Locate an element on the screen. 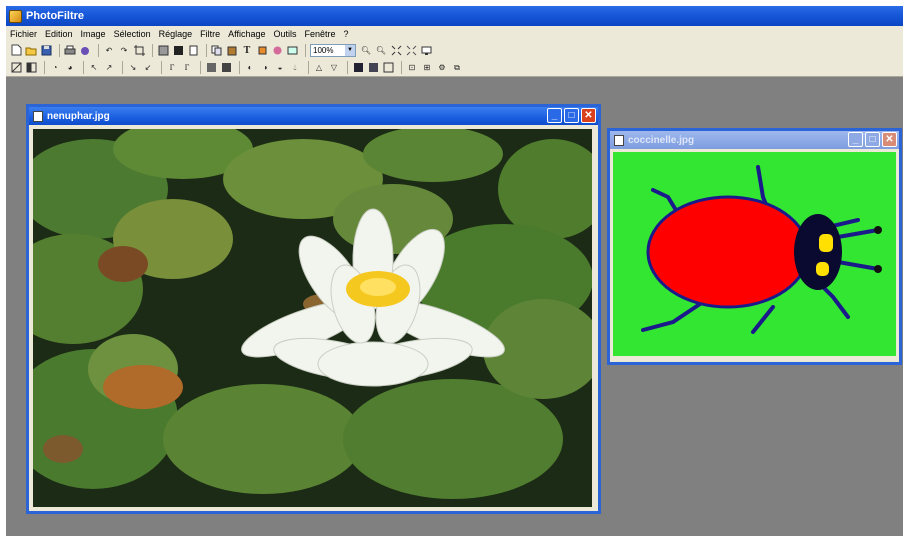  app-titlebar: PhotoFiltre is located at coordinates (454, 16).